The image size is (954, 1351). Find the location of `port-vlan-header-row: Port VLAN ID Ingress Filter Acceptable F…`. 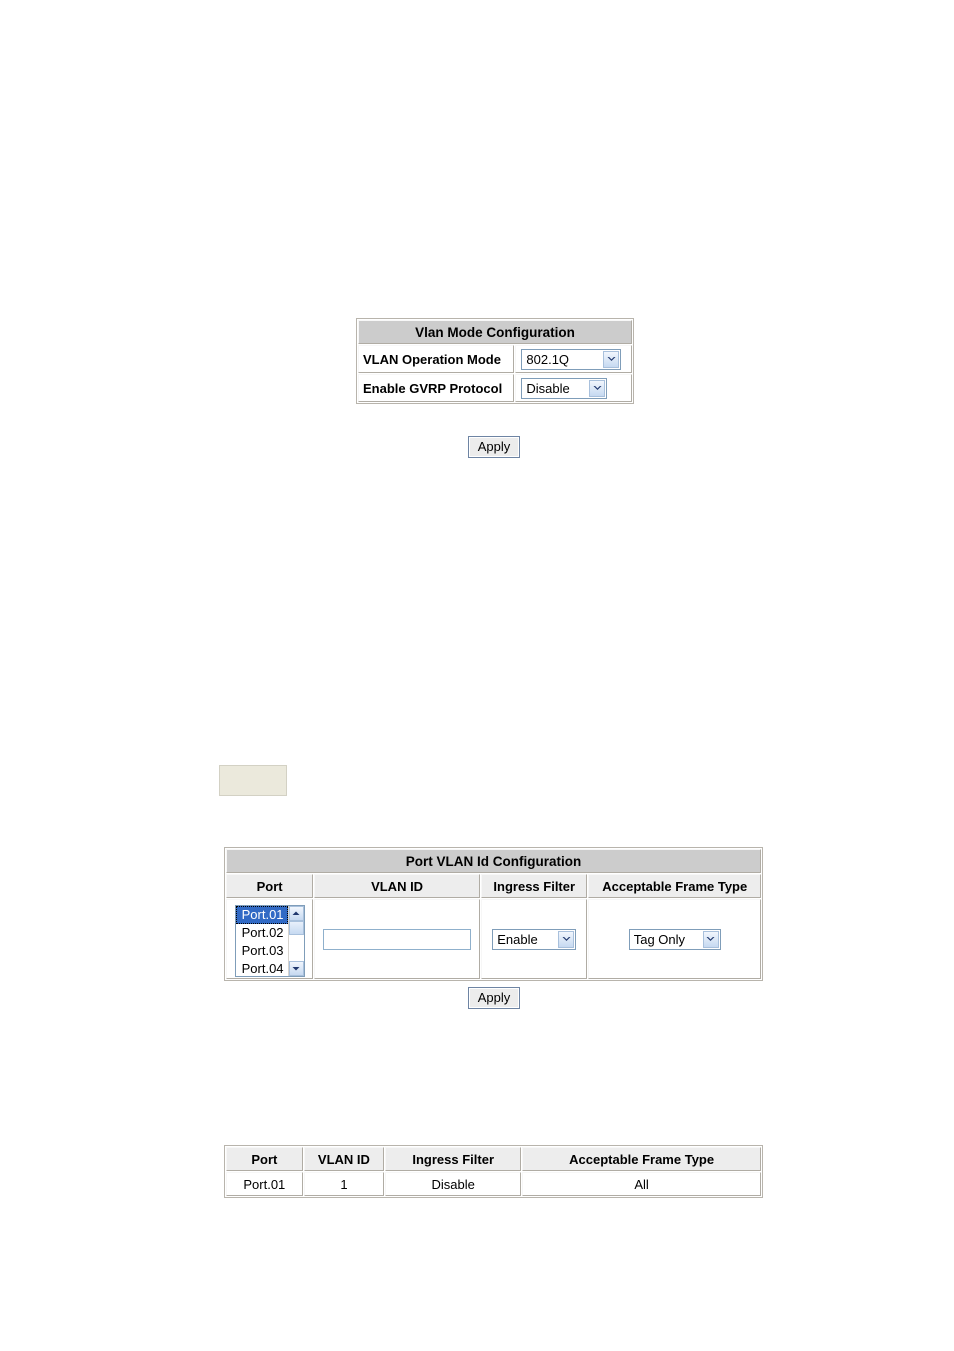

port-vlan-header-row: Port VLAN ID Ingress Filter Acceptable F… is located at coordinates (493, 886).